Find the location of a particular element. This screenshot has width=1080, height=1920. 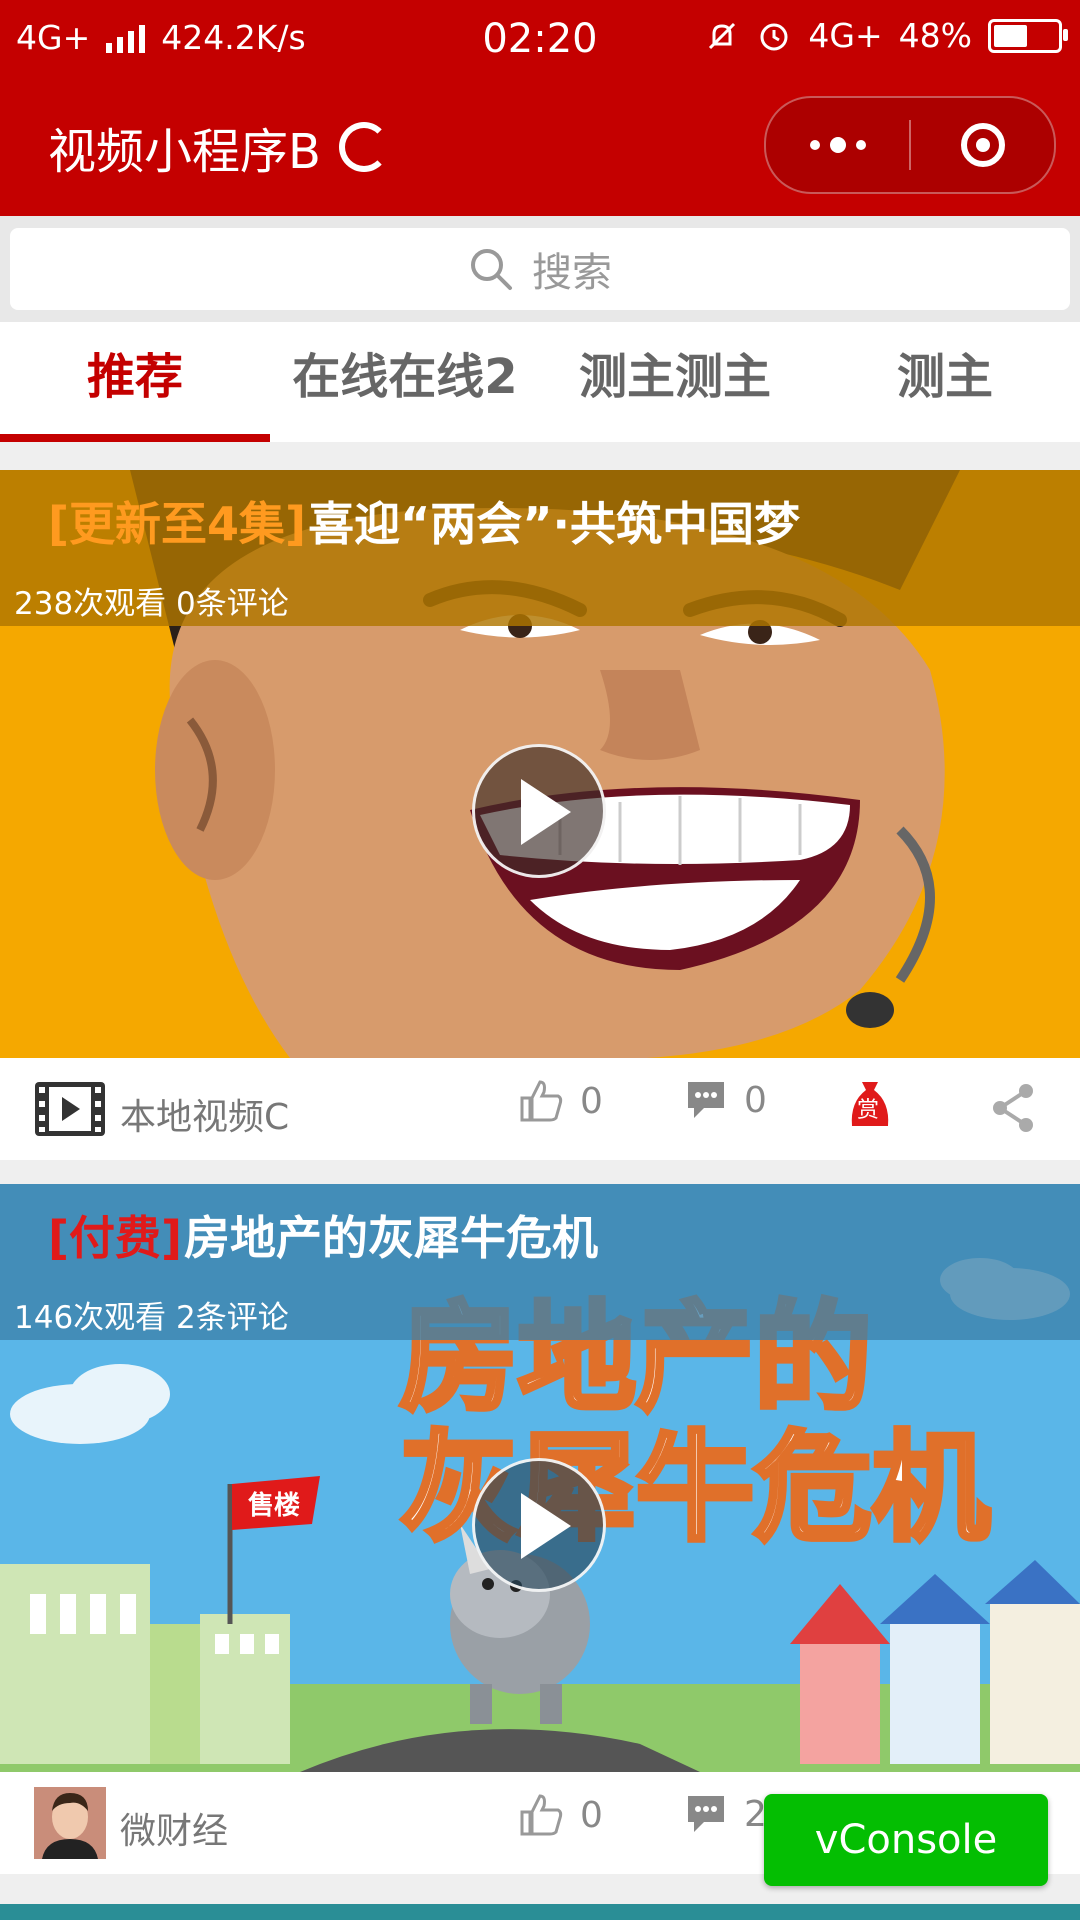

video-title: [更新至4集]喜迎“两会”·共筑中国梦 is located at coordinates (424, 521).